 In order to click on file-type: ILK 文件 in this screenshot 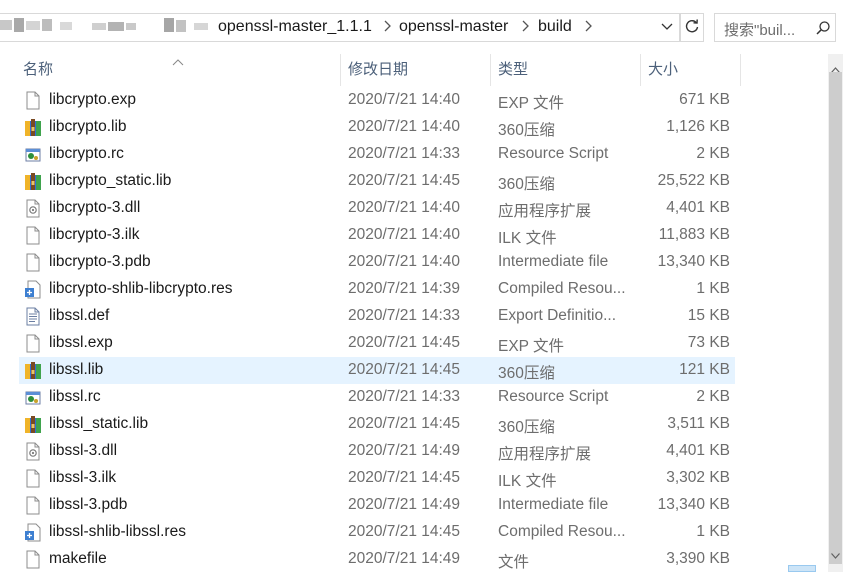, I will do `click(527, 238)`.